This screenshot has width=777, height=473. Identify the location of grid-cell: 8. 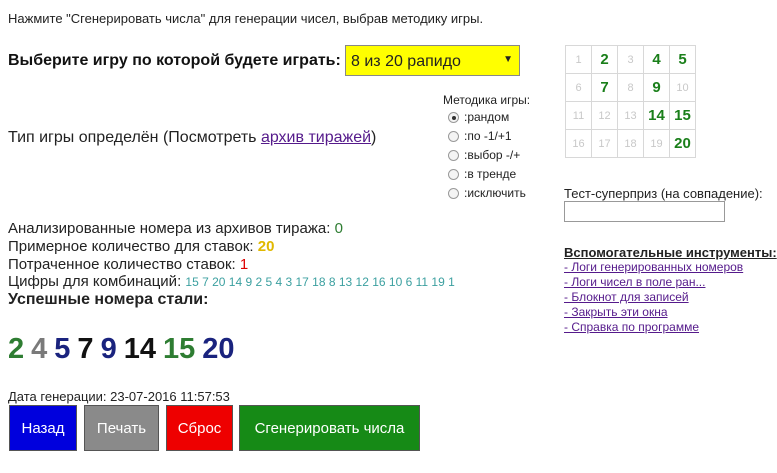
(630, 87).